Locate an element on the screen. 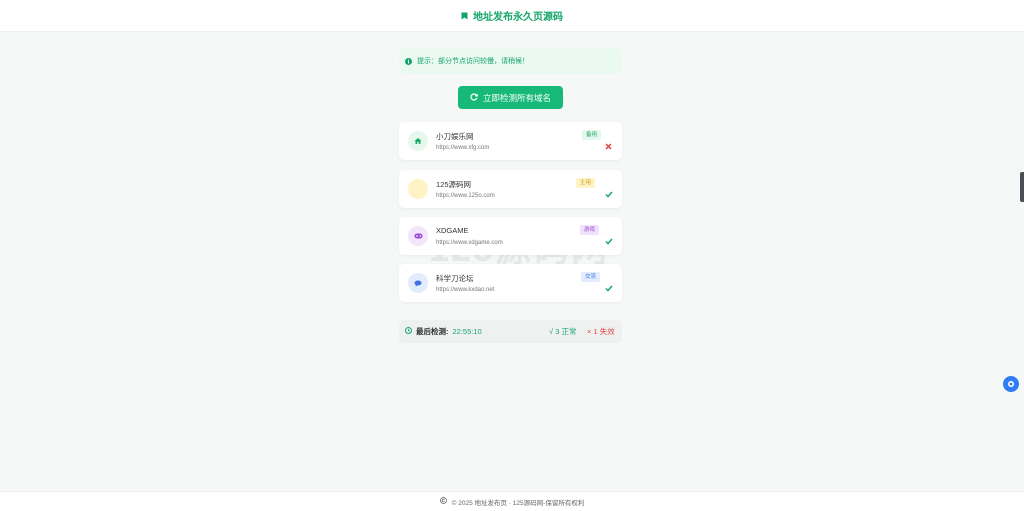 The height and width of the screenshot is (511, 1024). chat-bubble-icon is located at coordinates (1011, 384).